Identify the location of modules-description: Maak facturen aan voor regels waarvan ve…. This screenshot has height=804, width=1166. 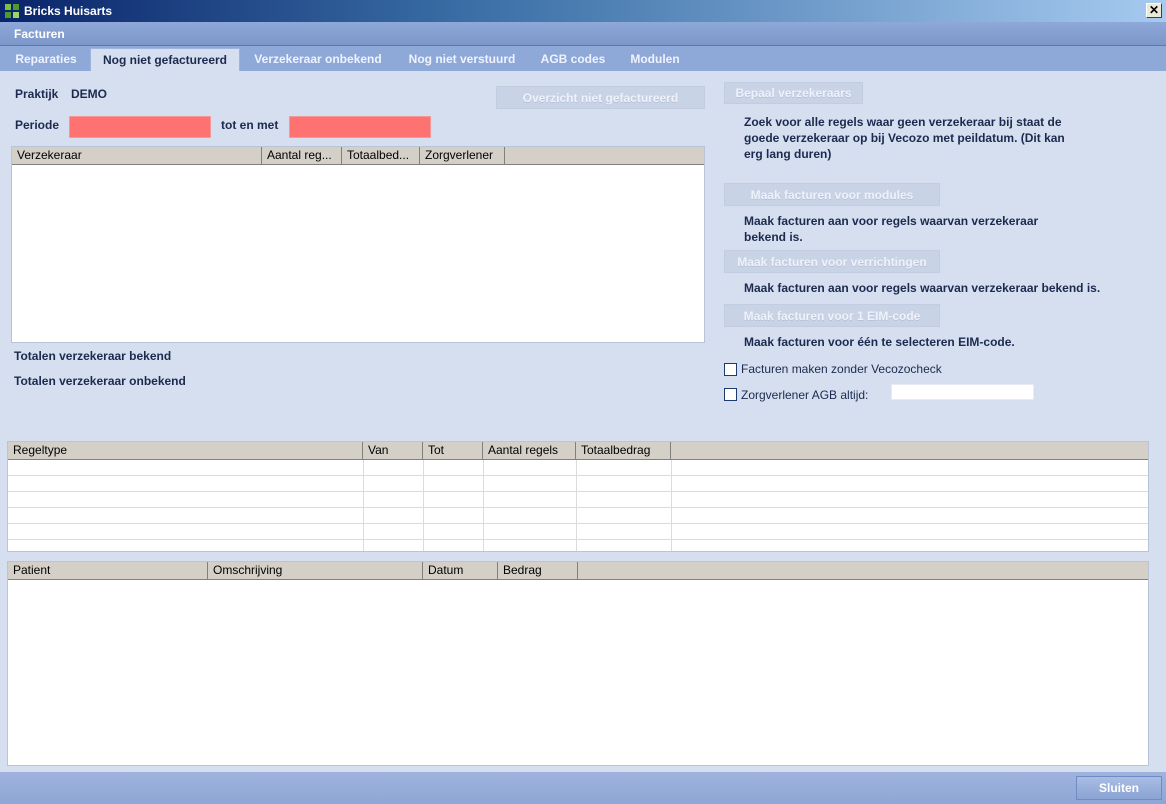
(891, 229).